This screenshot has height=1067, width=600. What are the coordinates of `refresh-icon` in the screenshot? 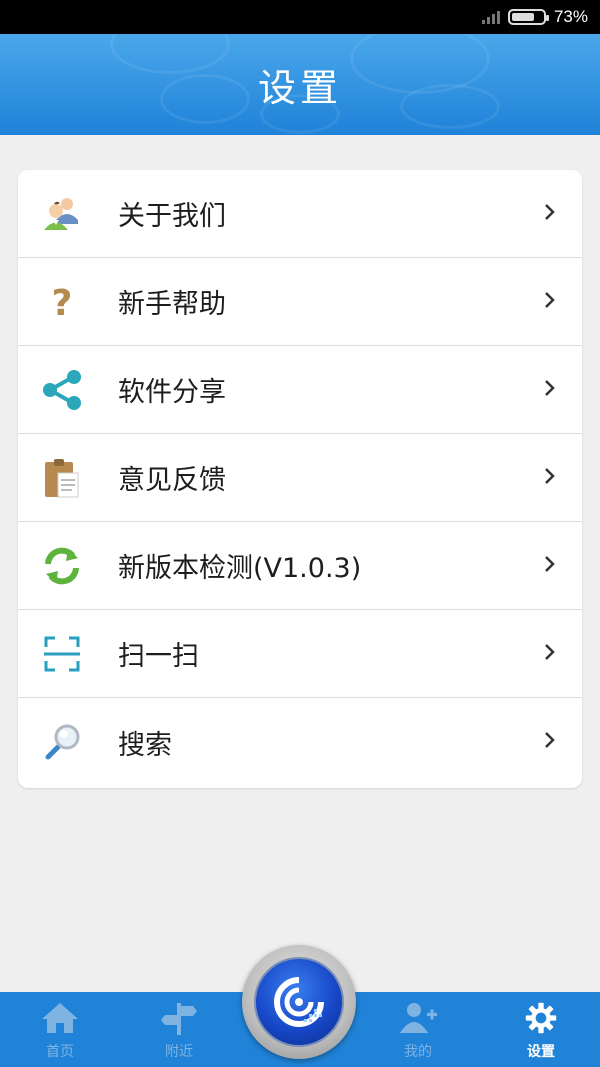 It's located at (62, 566).